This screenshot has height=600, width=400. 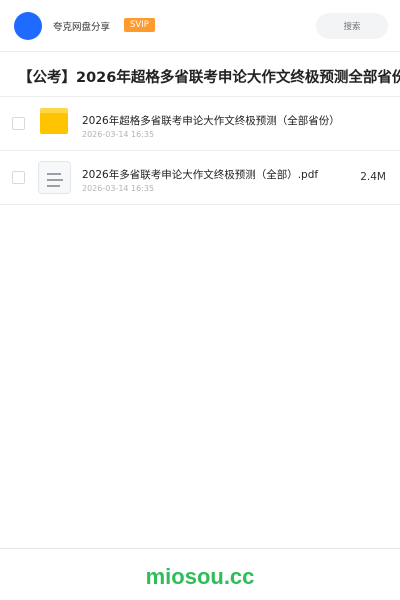 I want to click on footer-bar: miosou.cc, so click(x=200, y=574).